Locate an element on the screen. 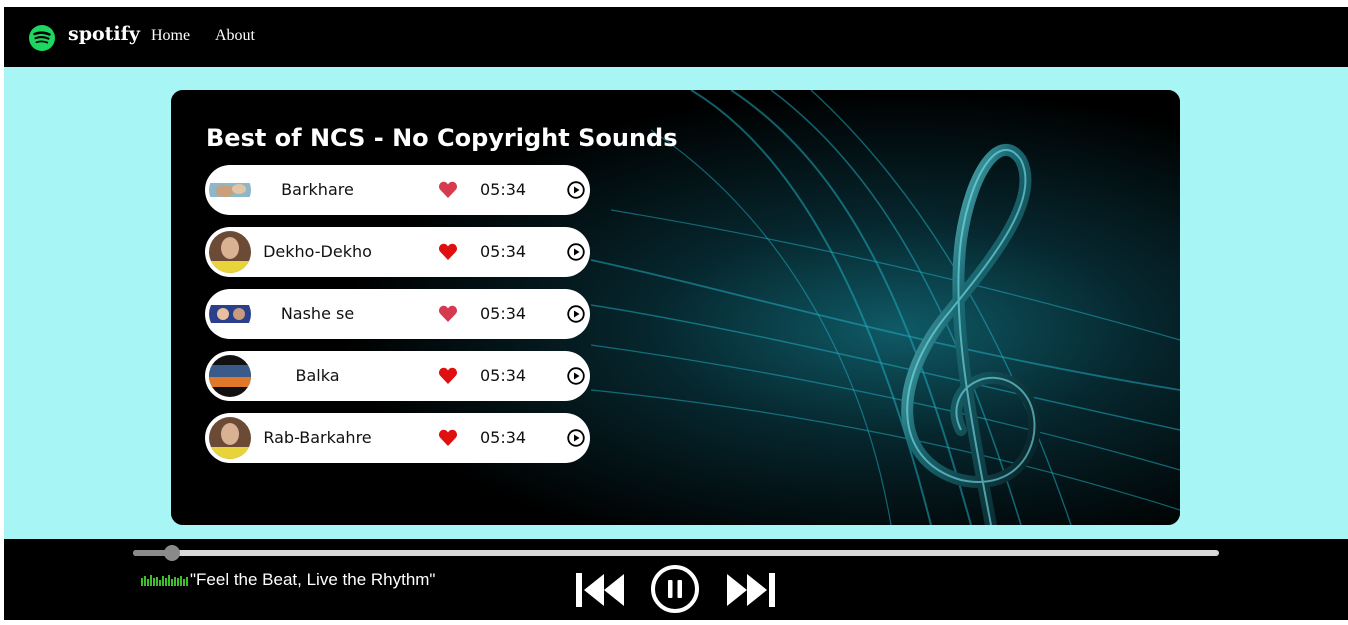  next-track-icon is located at coordinates (751, 590).